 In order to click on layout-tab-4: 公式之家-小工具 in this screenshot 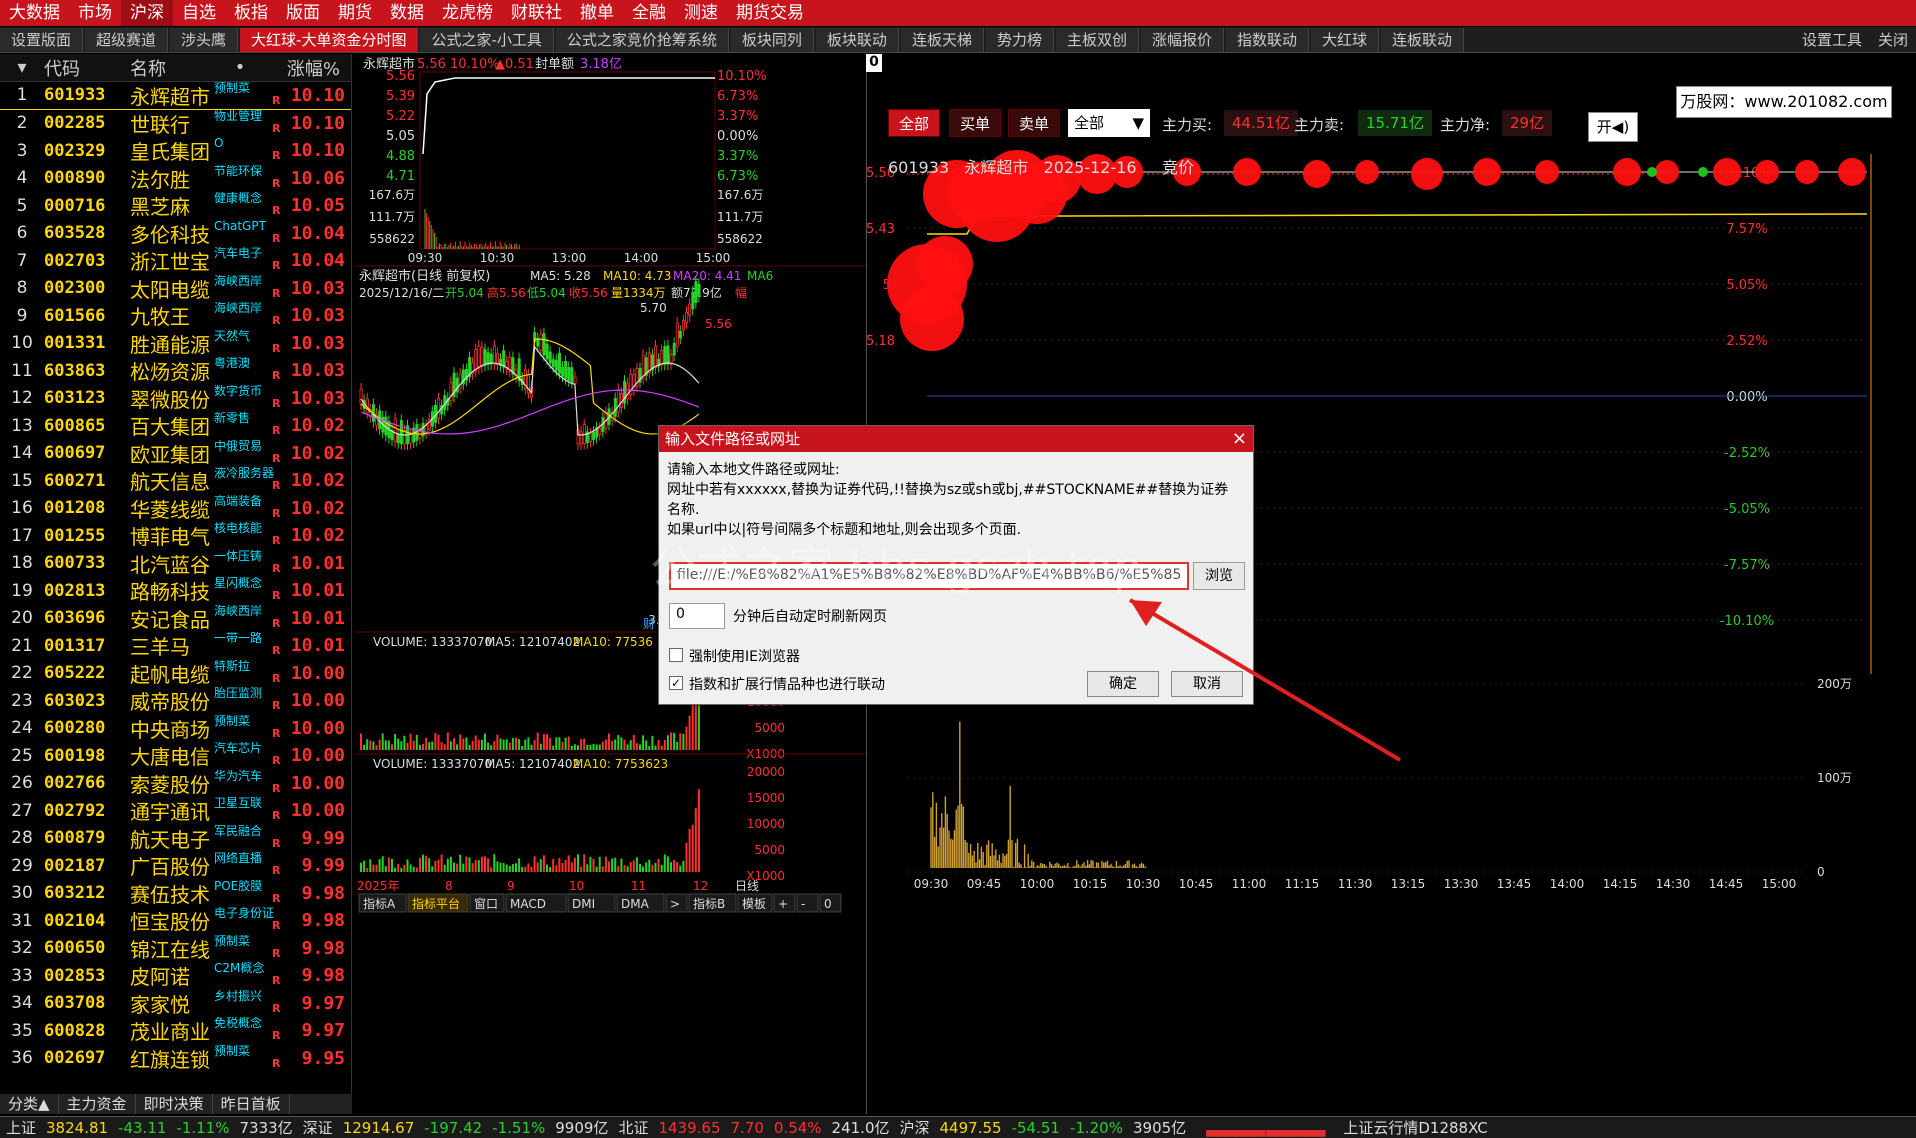, I will do `click(487, 39)`.